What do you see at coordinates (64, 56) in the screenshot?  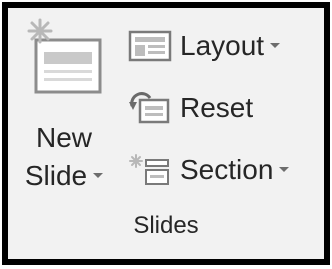 I see `new-slide-icon` at bounding box center [64, 56].